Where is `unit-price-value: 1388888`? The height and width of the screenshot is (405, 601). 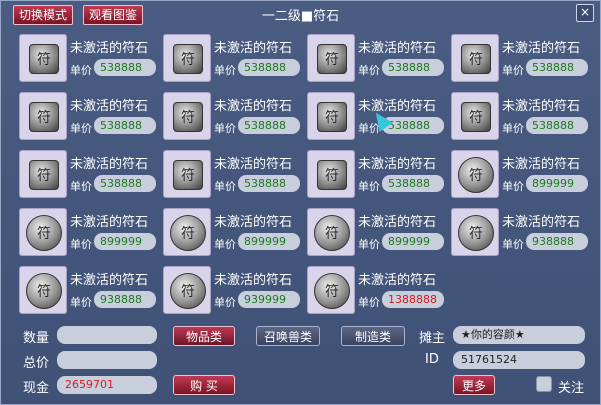 unit-price-value: 1388888 is located at coordinates (413, 299).